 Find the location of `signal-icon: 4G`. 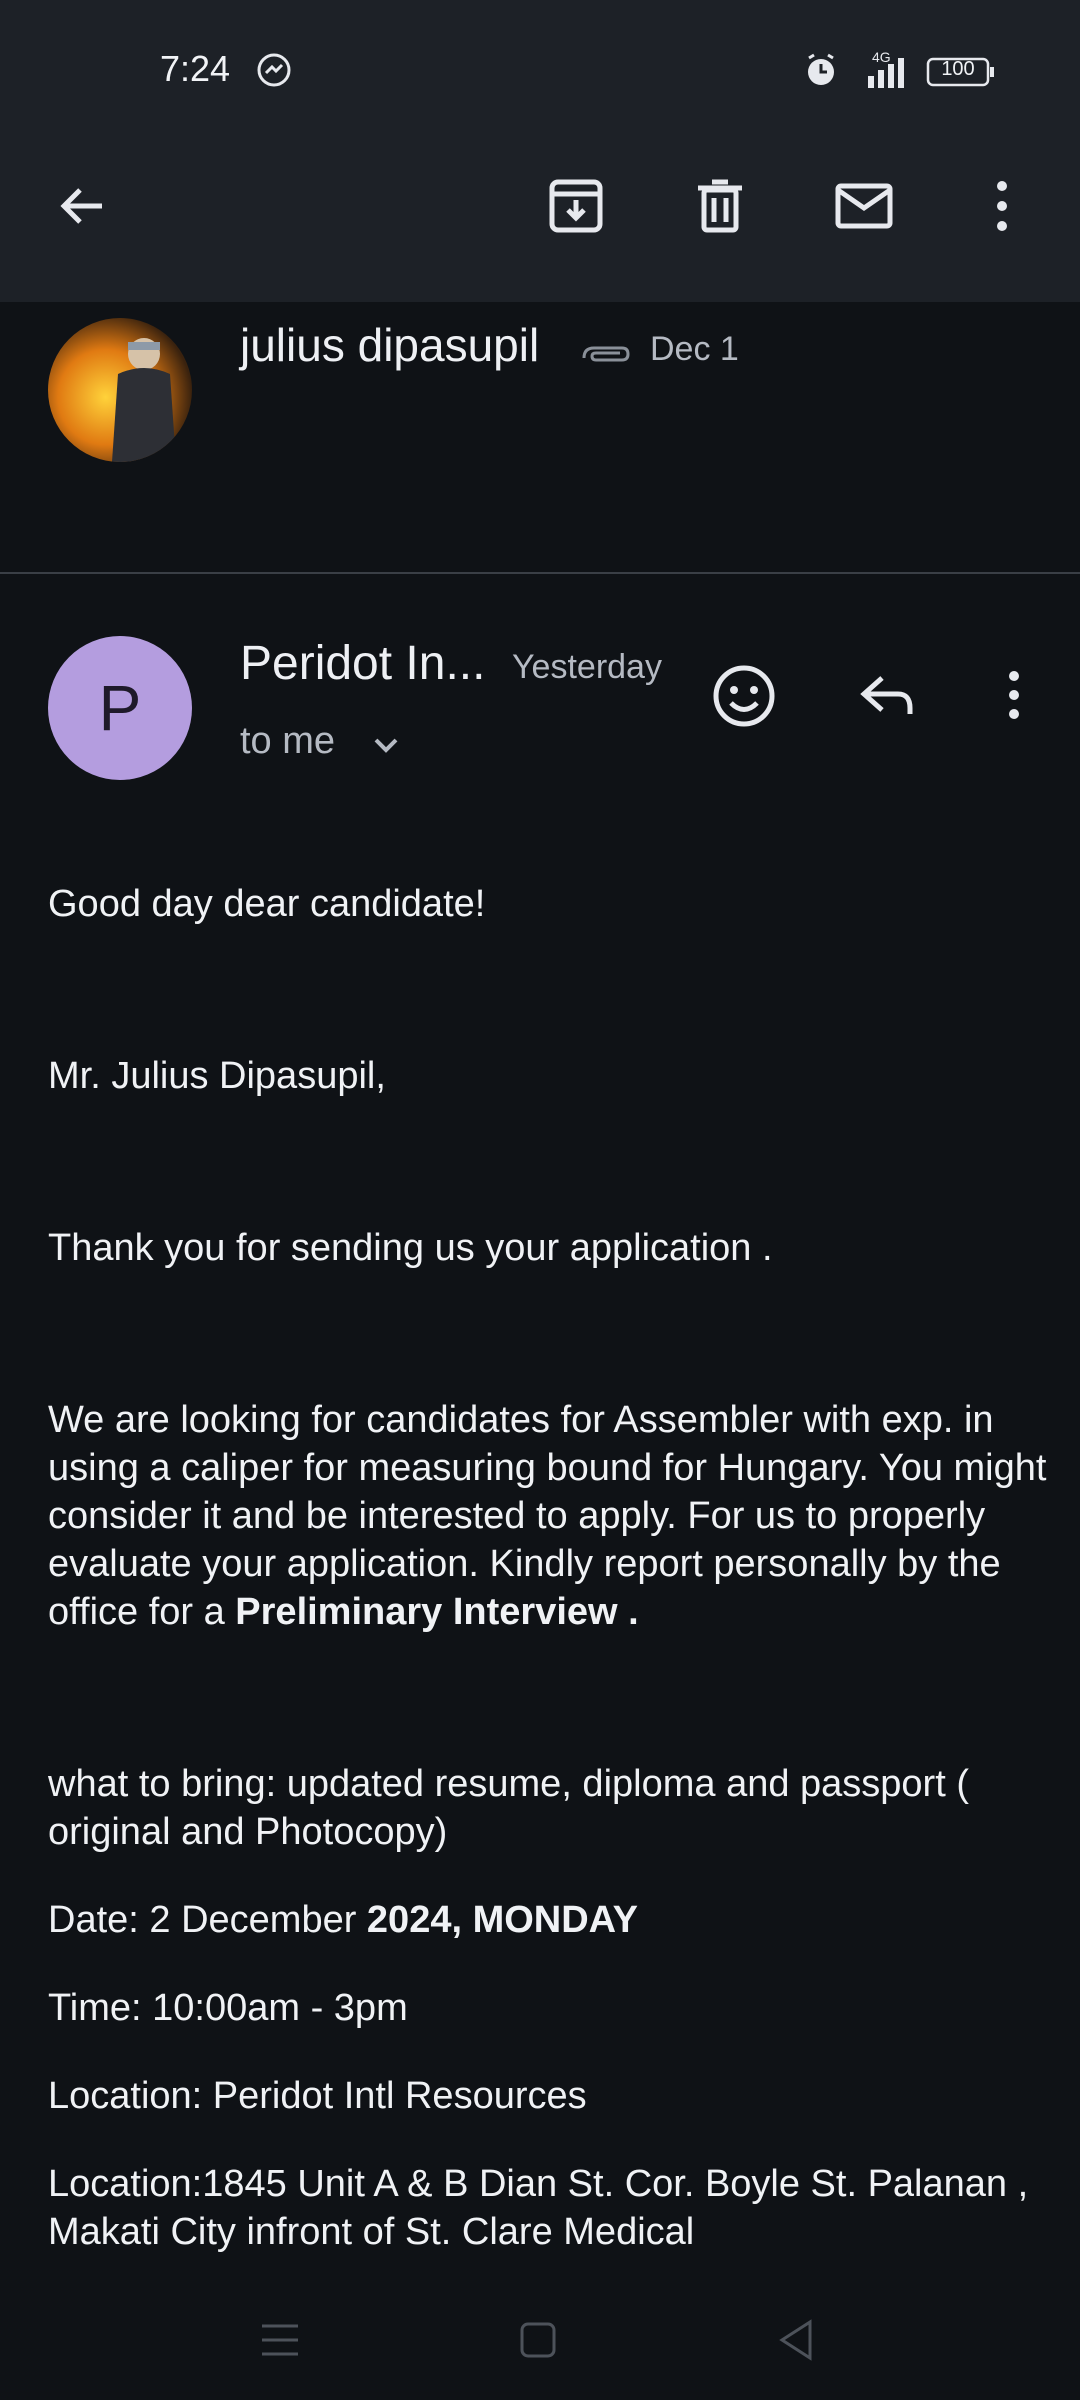

signal-icon: 4G is located at coordinates (886, 68).